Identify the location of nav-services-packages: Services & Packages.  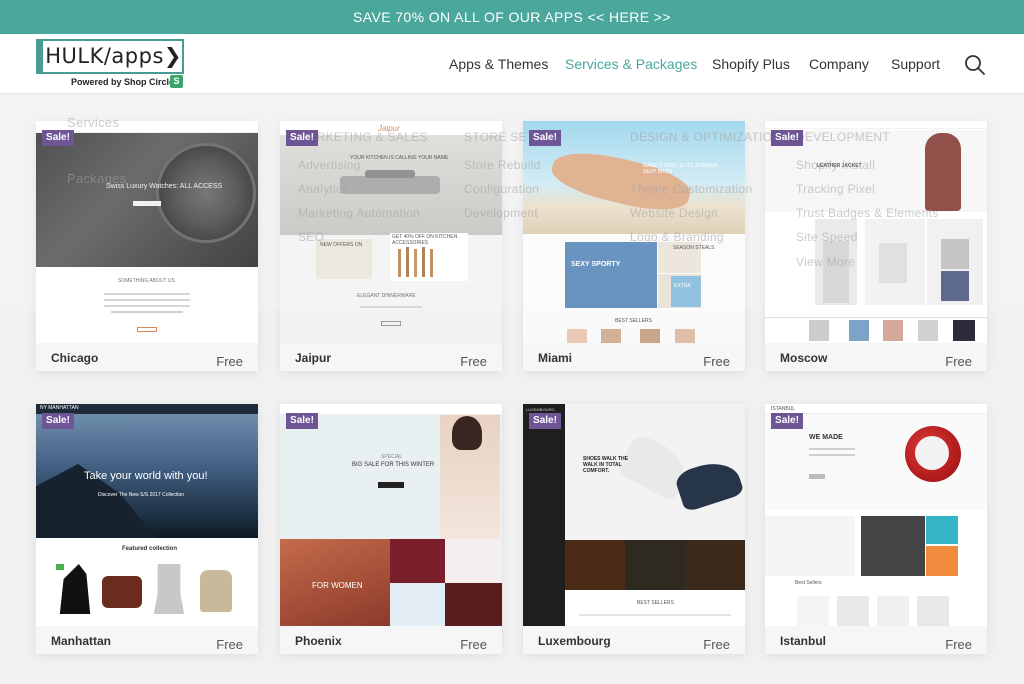
(631, 64).